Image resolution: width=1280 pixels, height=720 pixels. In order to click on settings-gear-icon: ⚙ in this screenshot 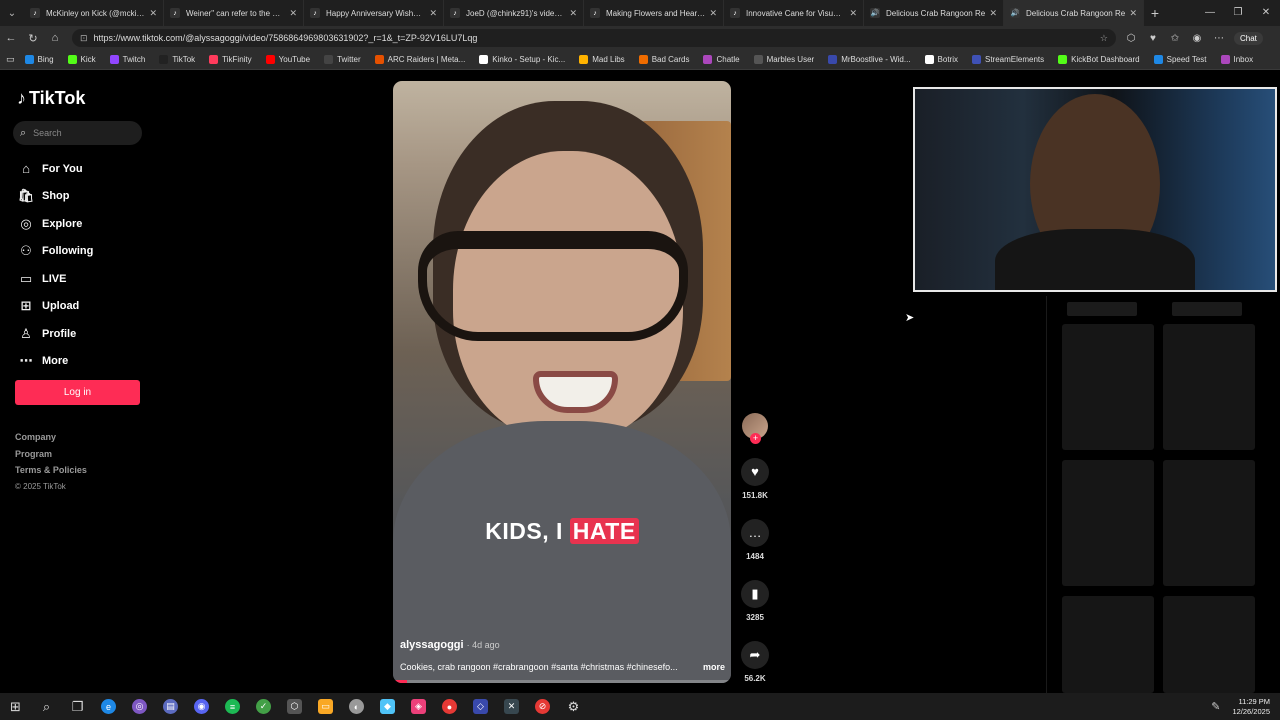, I will do `click(573, 706)`.